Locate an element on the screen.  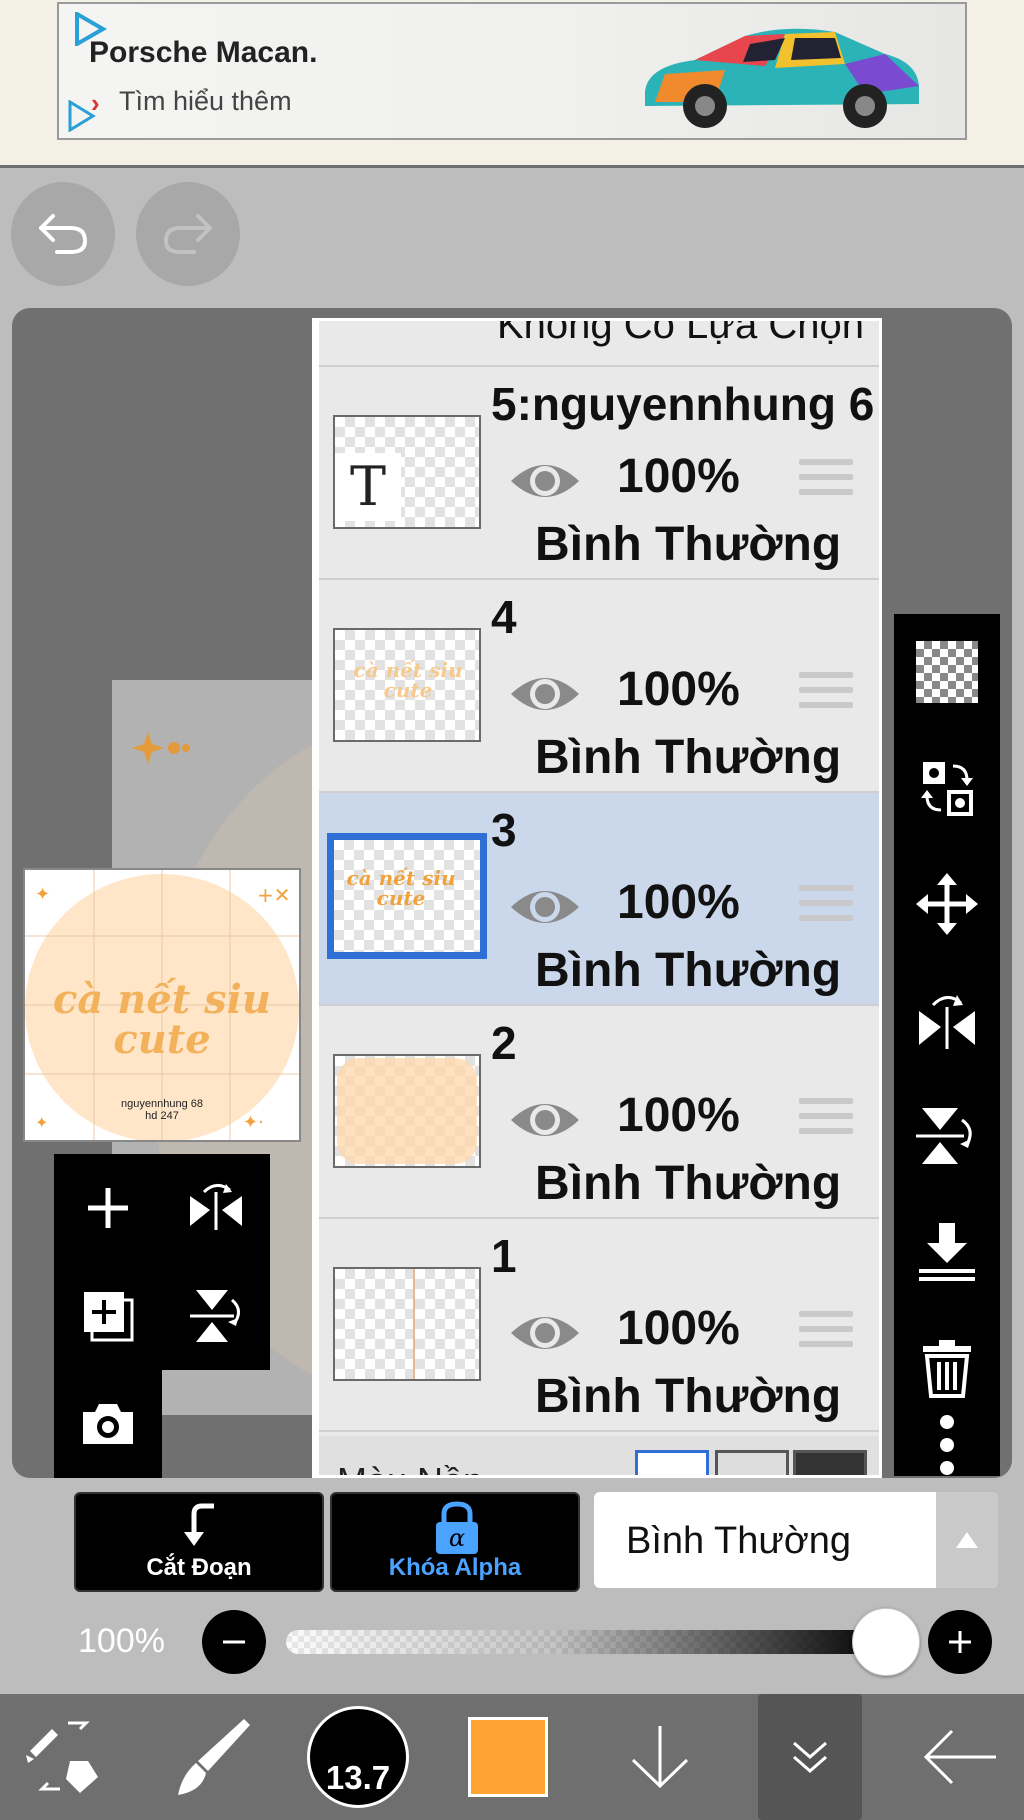
flip-horizontal-tool-button is located at coordinates (947, 1020).